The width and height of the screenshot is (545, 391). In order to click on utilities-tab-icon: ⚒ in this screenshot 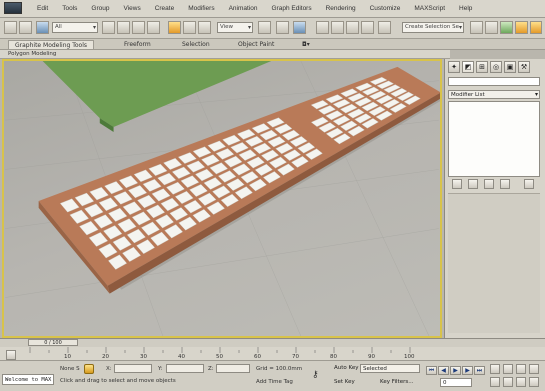, I will do `click(524, 67)`.